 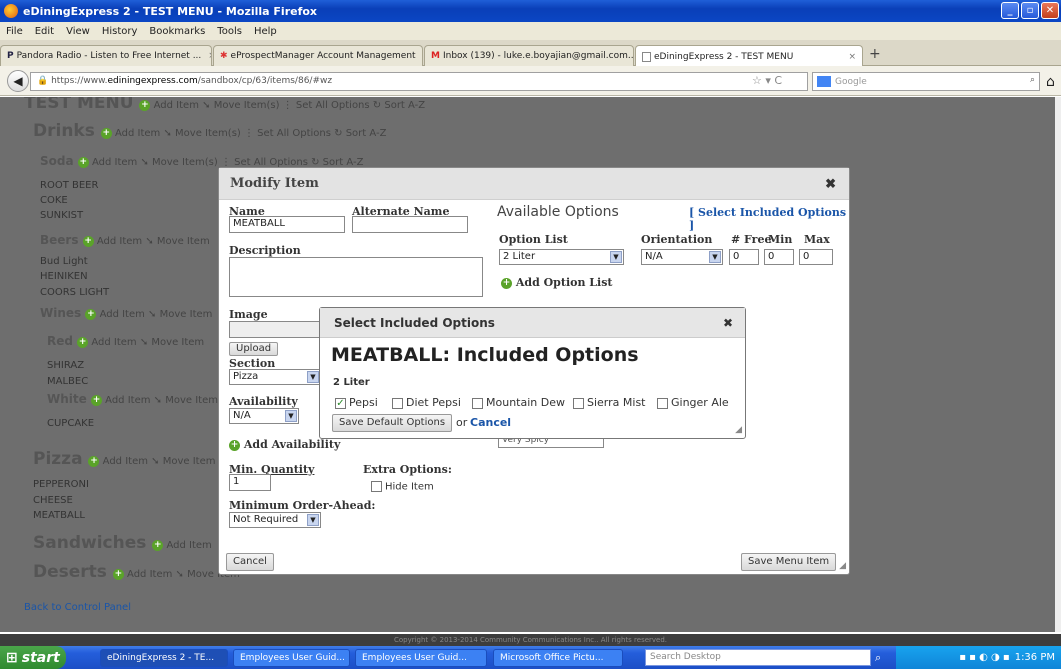 I want to click on menu-item: SUNKIST, so click(x=61, y=215).